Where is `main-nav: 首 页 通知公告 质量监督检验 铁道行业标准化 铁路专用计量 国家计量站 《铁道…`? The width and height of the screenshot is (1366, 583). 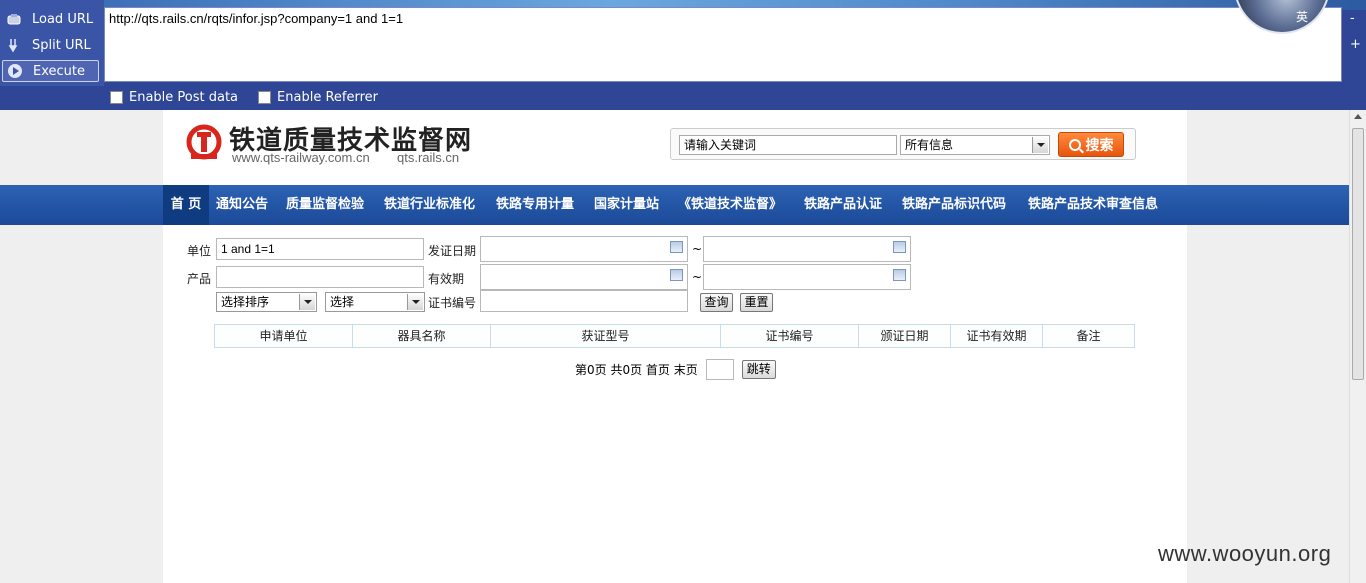
main-nav: 首 页 通知公告 质量监督检验 铁道行业标准化 铁路专用计量 国家计量站 《铁道… is located at coordinates (674, 205).